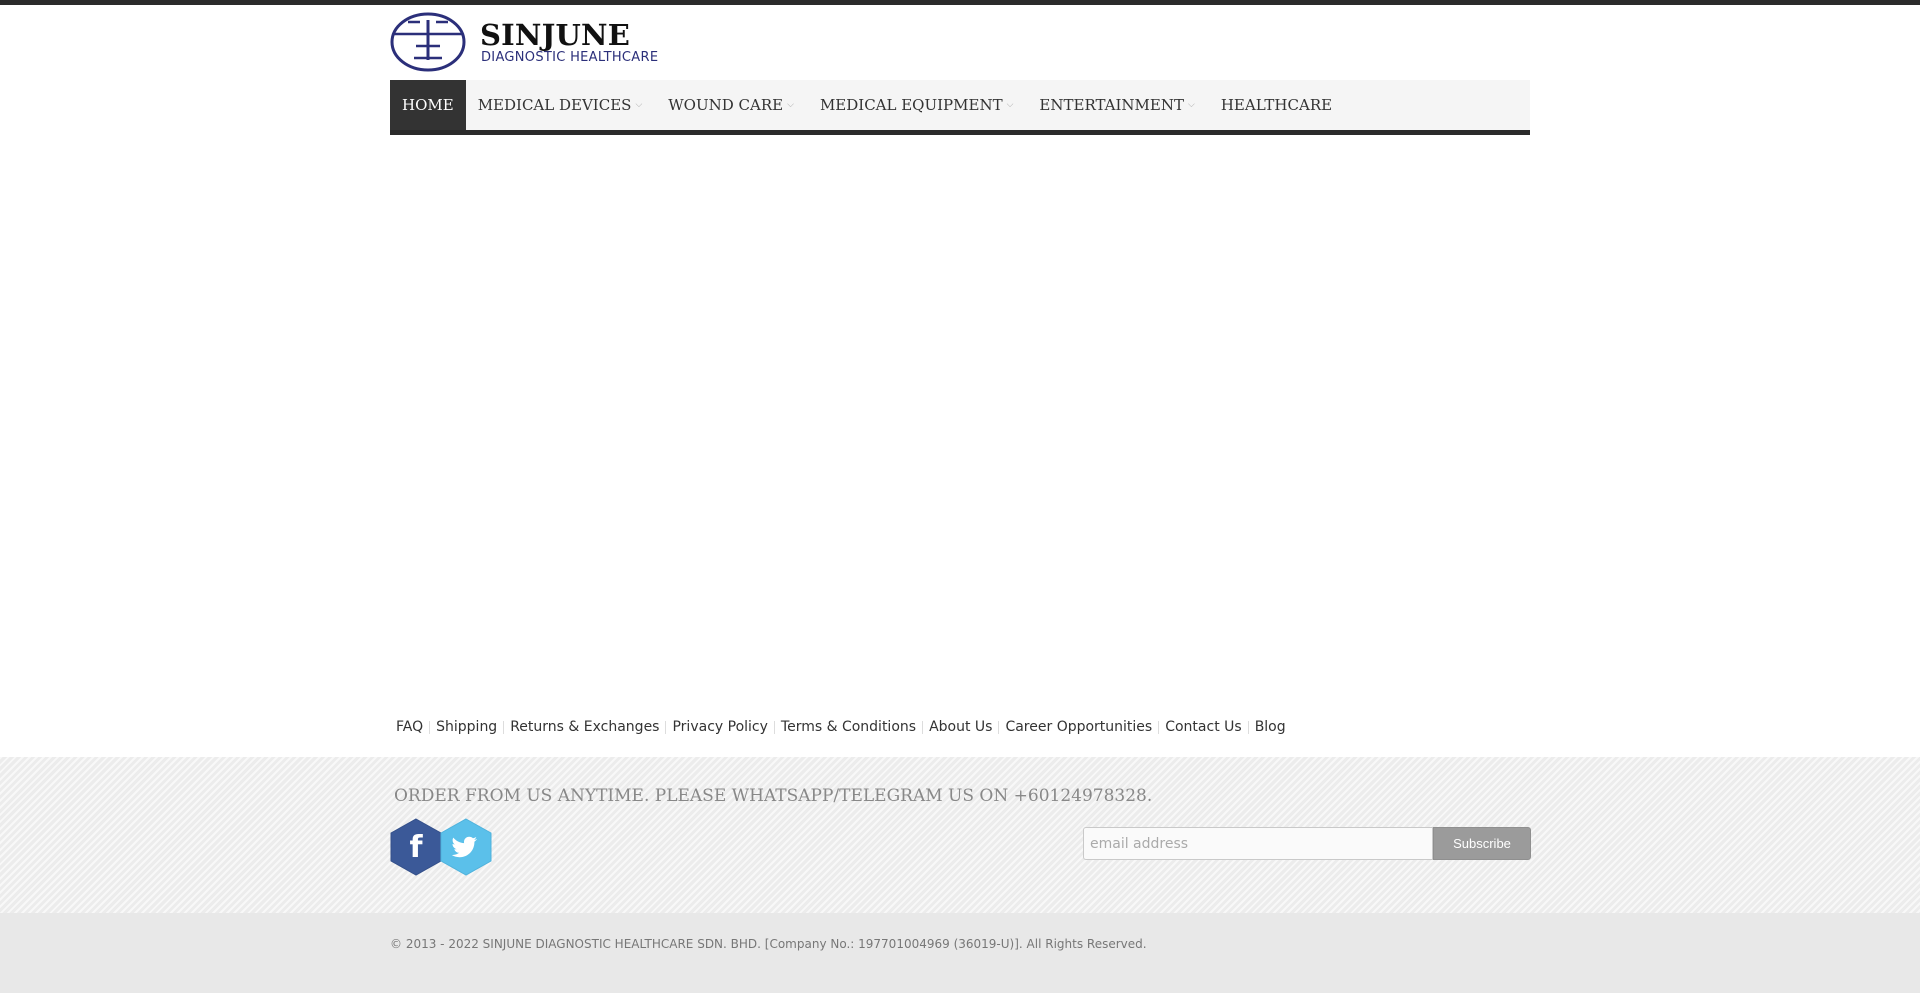 The width and height of the screenshot is (1920, 993). I want to click on nav-item-label: ENTERTAINMENT, so click(1111, 105).